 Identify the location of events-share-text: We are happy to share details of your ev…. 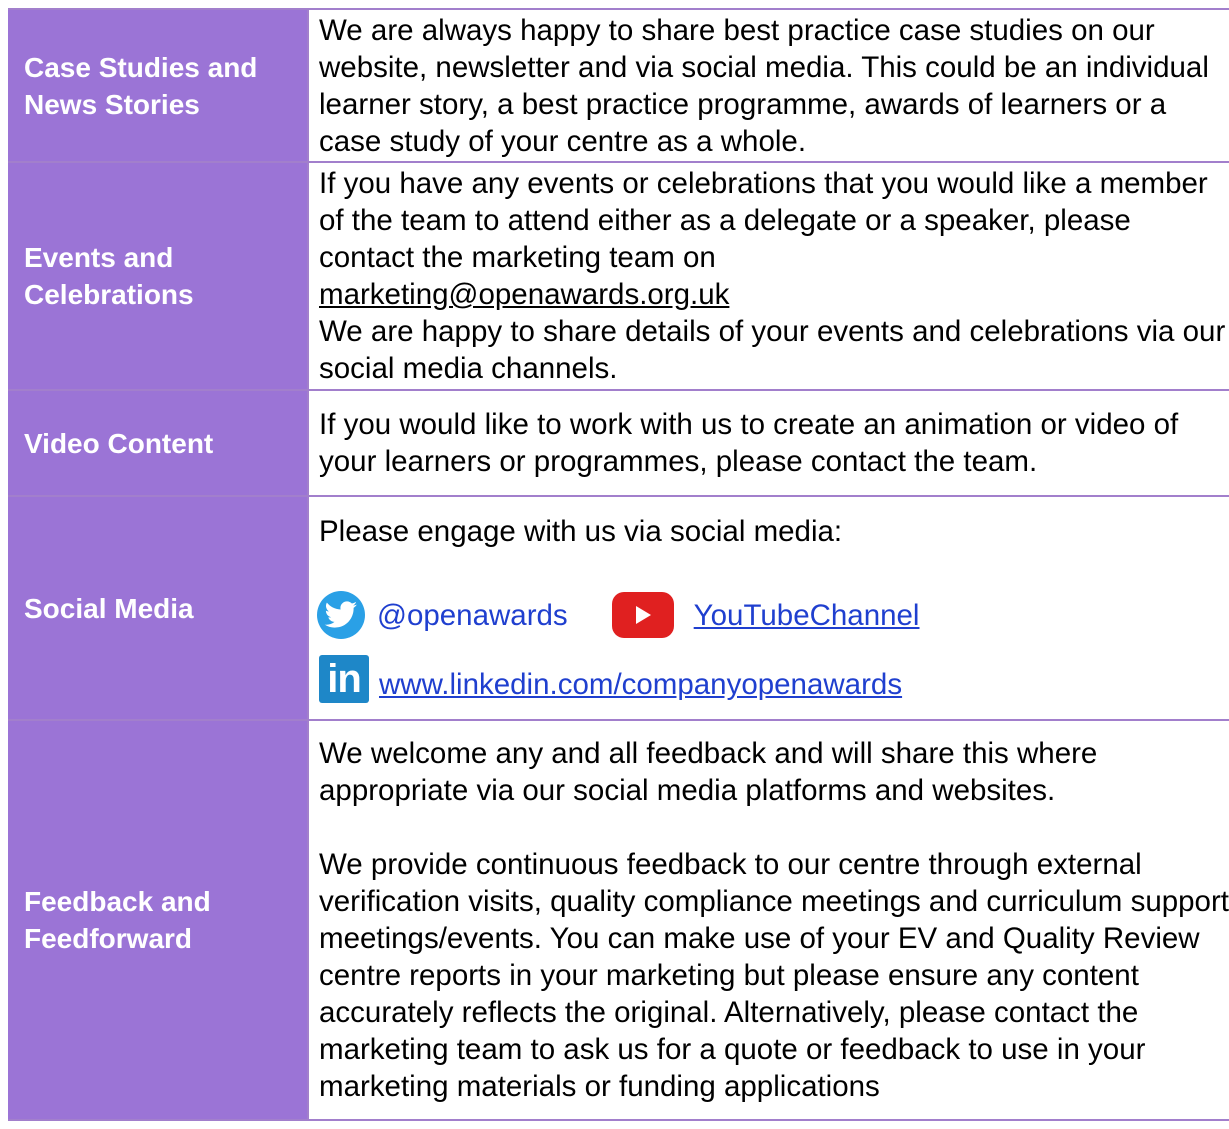
(772, 350).